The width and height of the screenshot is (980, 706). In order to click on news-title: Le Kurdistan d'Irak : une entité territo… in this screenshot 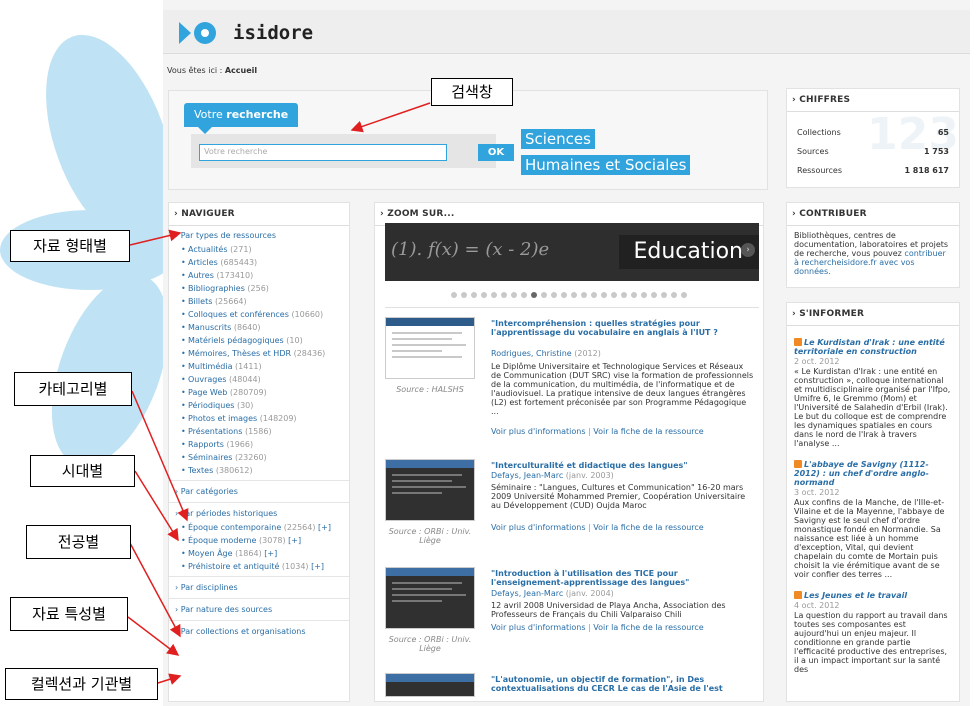, I will do `click(873, 347)`.